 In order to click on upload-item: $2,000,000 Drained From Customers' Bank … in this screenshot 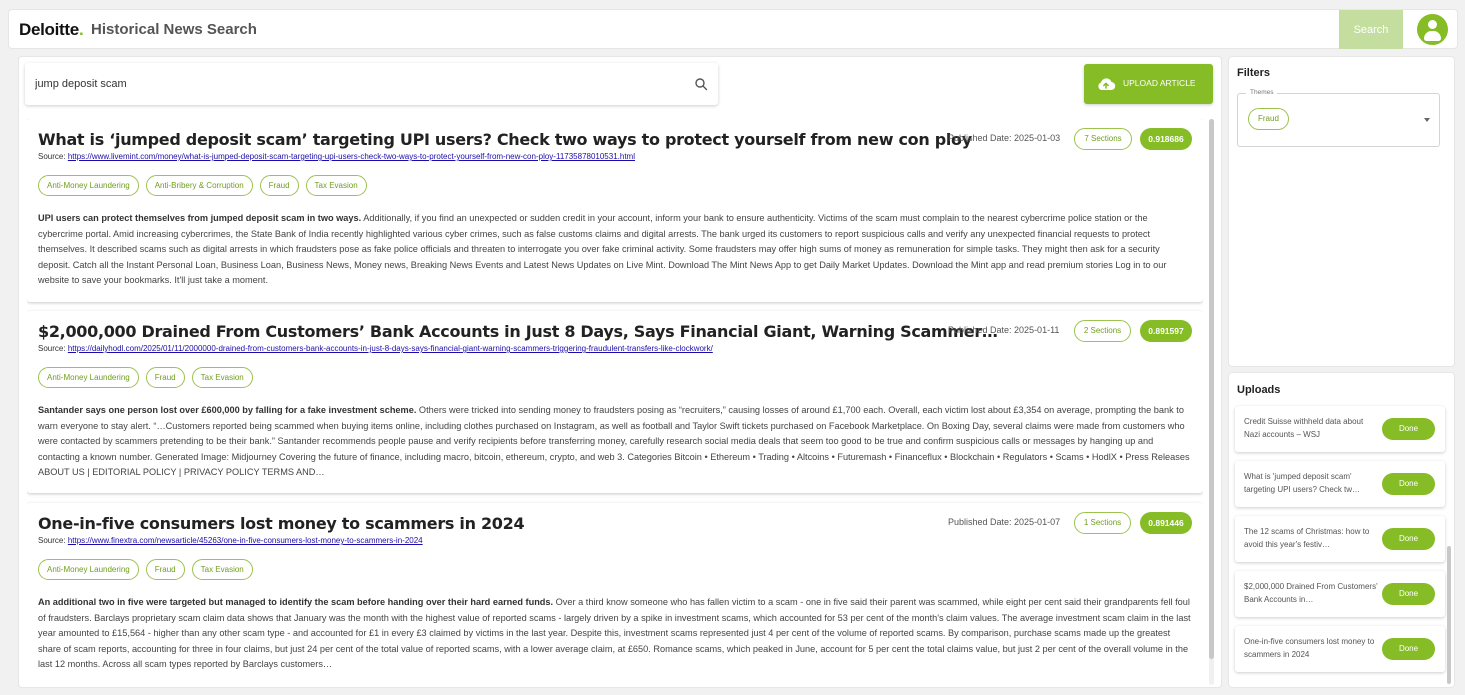, I will do `click(1340, 594)`.